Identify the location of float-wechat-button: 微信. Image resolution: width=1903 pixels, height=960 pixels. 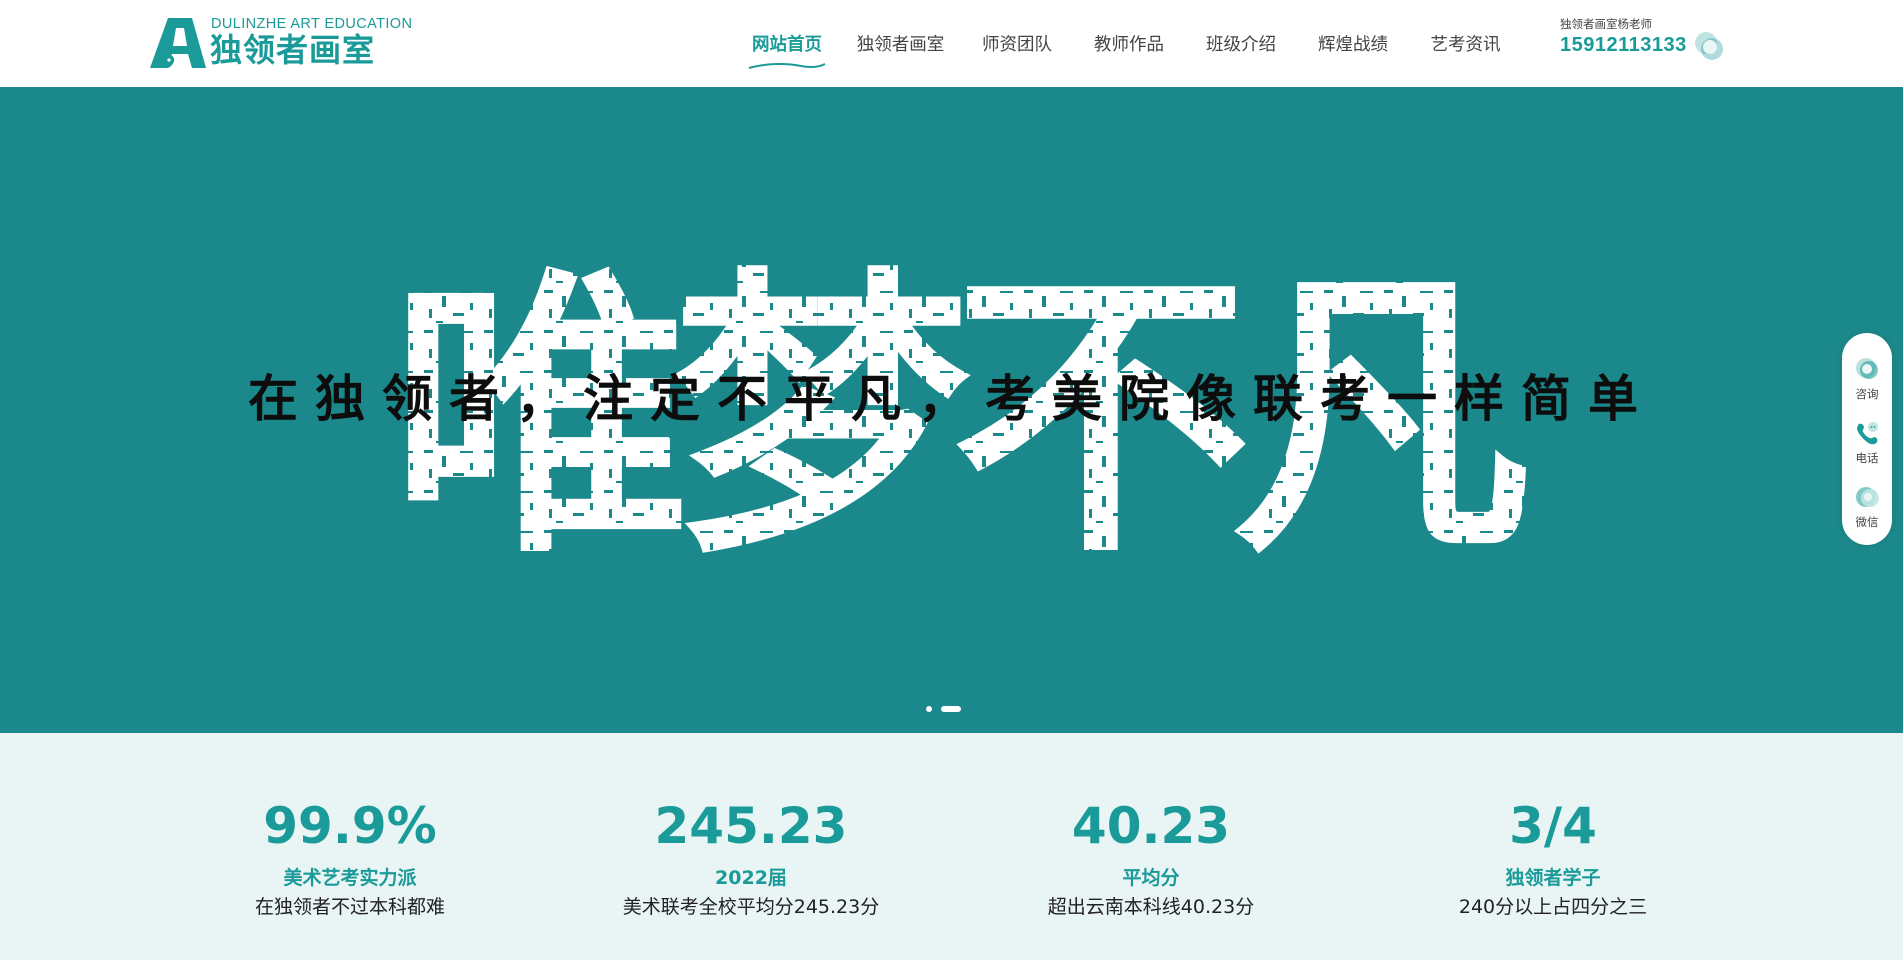
(1867, 506).